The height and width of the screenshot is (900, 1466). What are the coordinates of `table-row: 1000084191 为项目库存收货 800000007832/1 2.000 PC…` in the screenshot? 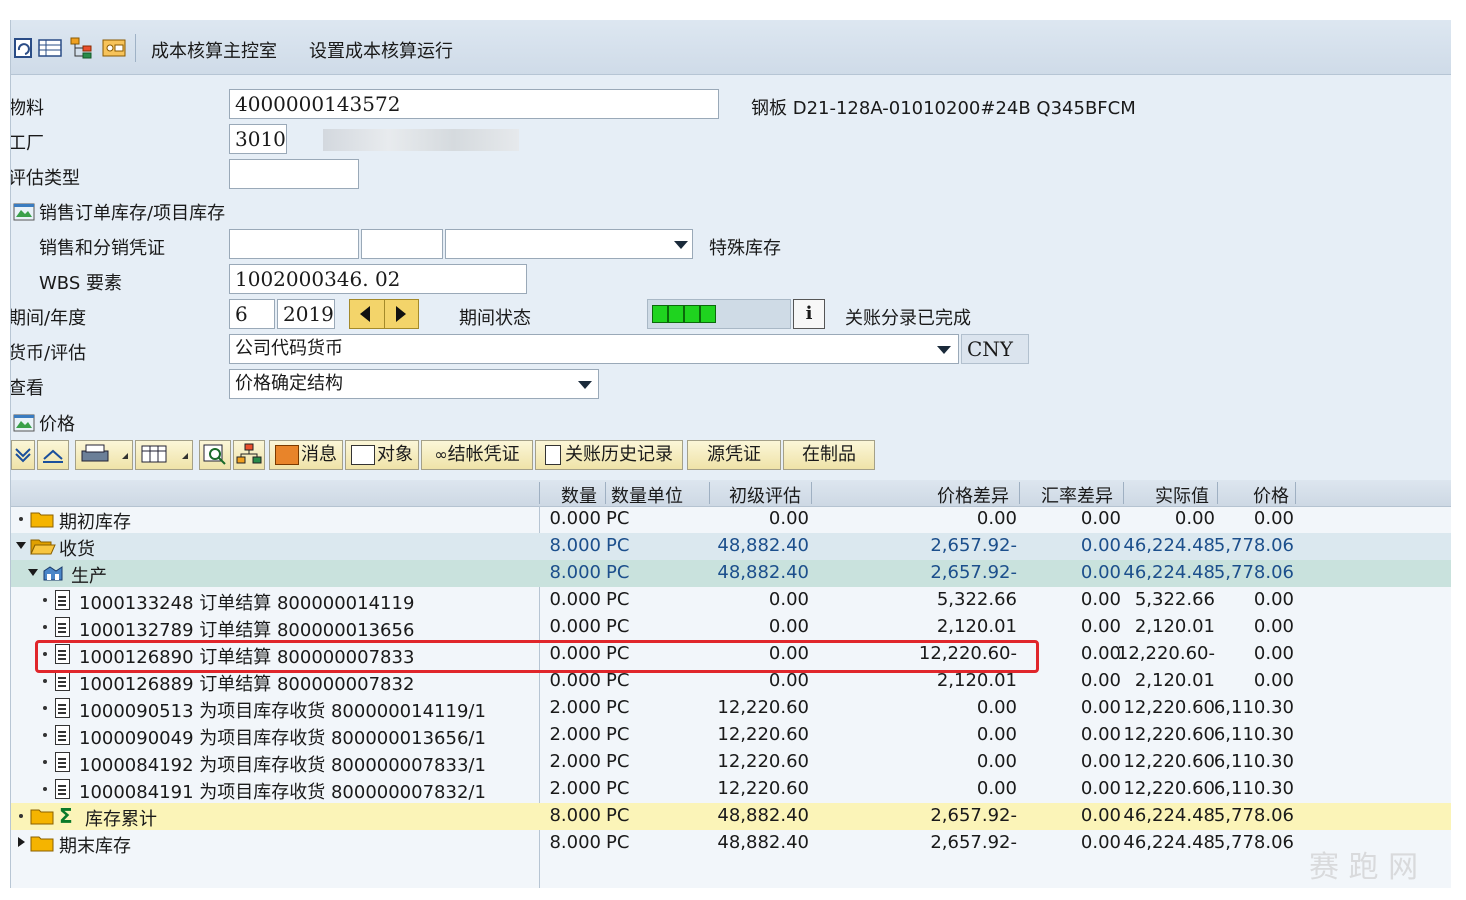 It's located at (731, 789).